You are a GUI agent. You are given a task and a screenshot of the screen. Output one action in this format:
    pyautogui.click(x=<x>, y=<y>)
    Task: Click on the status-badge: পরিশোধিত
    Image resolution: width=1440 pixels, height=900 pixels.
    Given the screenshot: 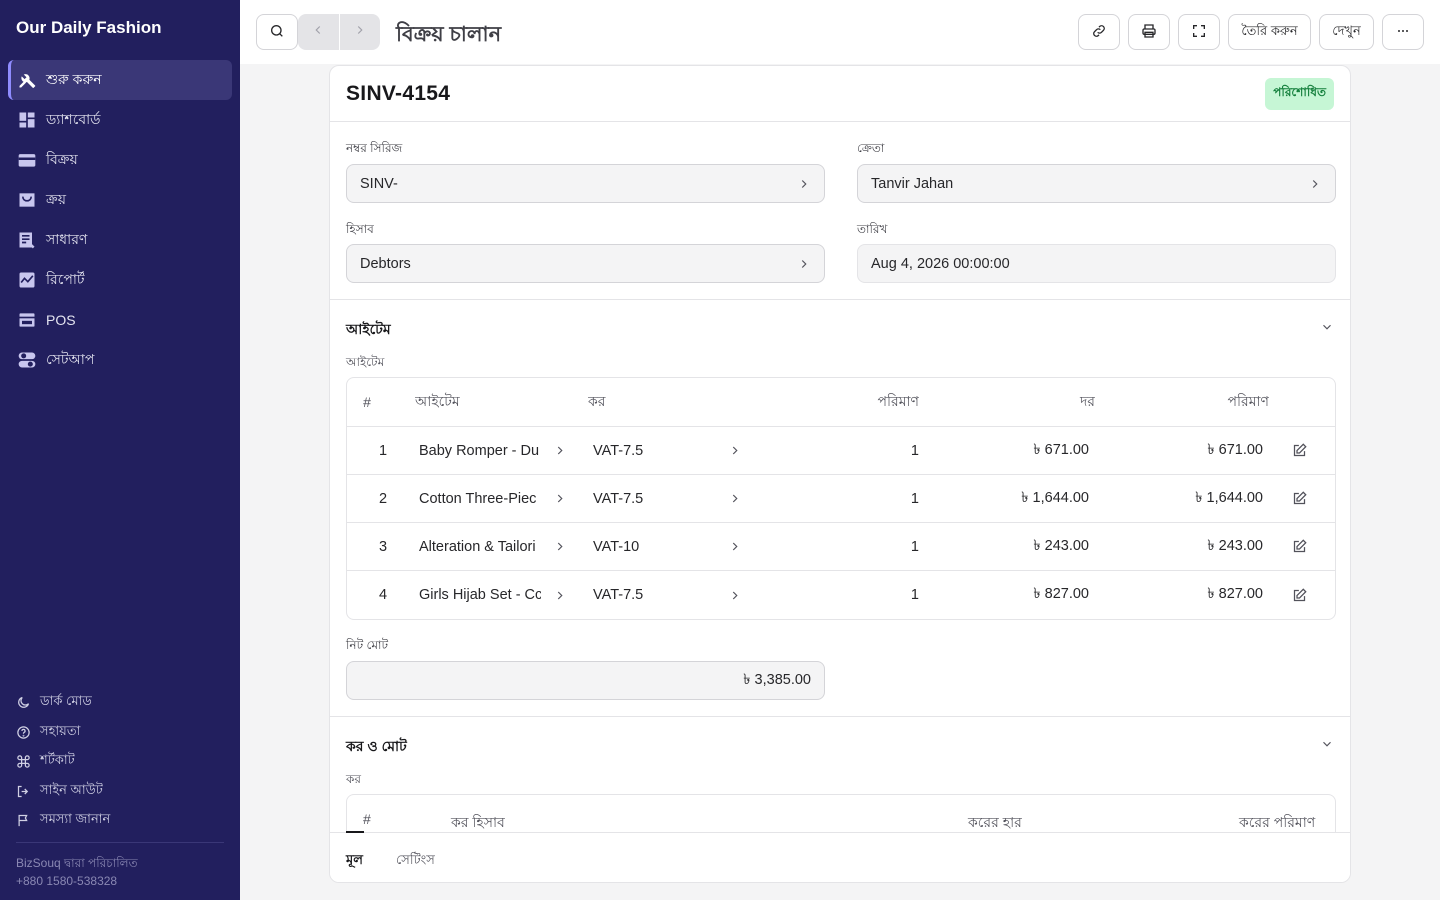 What is the action you would take?
    pyautogui.click(x=1299, y=94)
    